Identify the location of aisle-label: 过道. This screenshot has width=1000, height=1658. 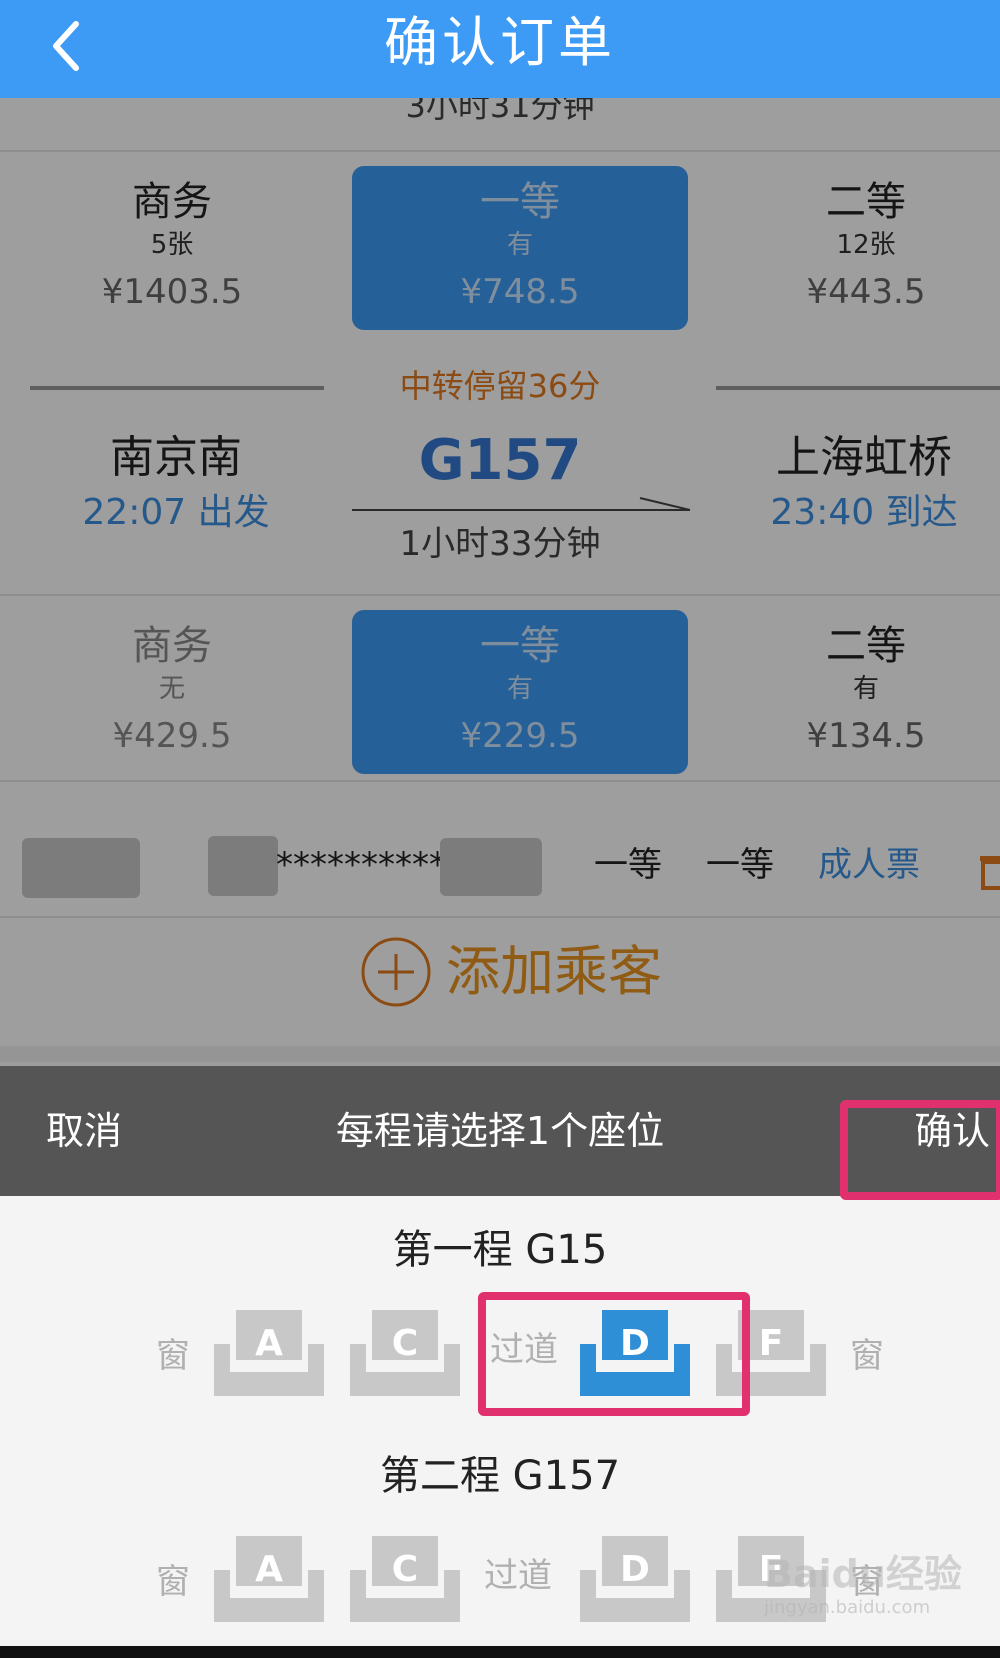
(518, 1576).